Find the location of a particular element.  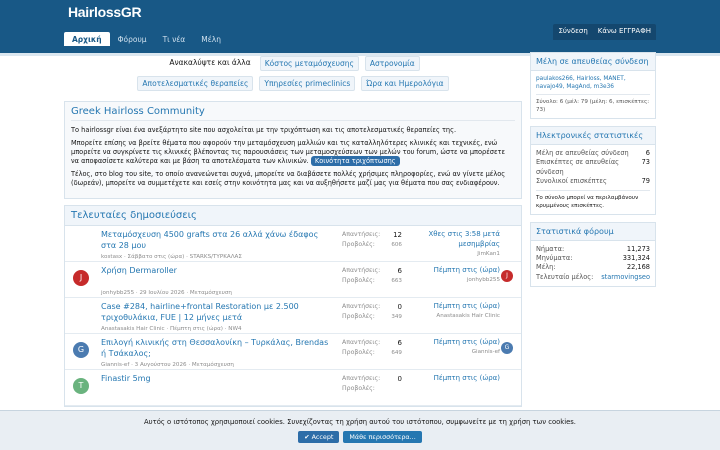

tag-link: Ώρα και Ημερολόγια is located at coordinates (405, 83).